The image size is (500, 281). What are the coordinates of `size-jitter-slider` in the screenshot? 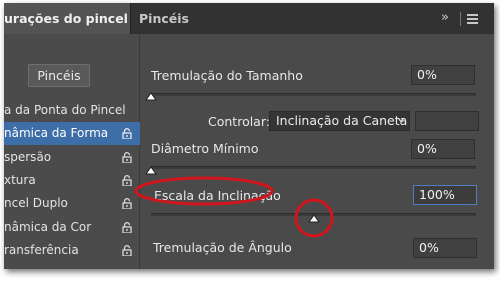 It's located at (313, 94).